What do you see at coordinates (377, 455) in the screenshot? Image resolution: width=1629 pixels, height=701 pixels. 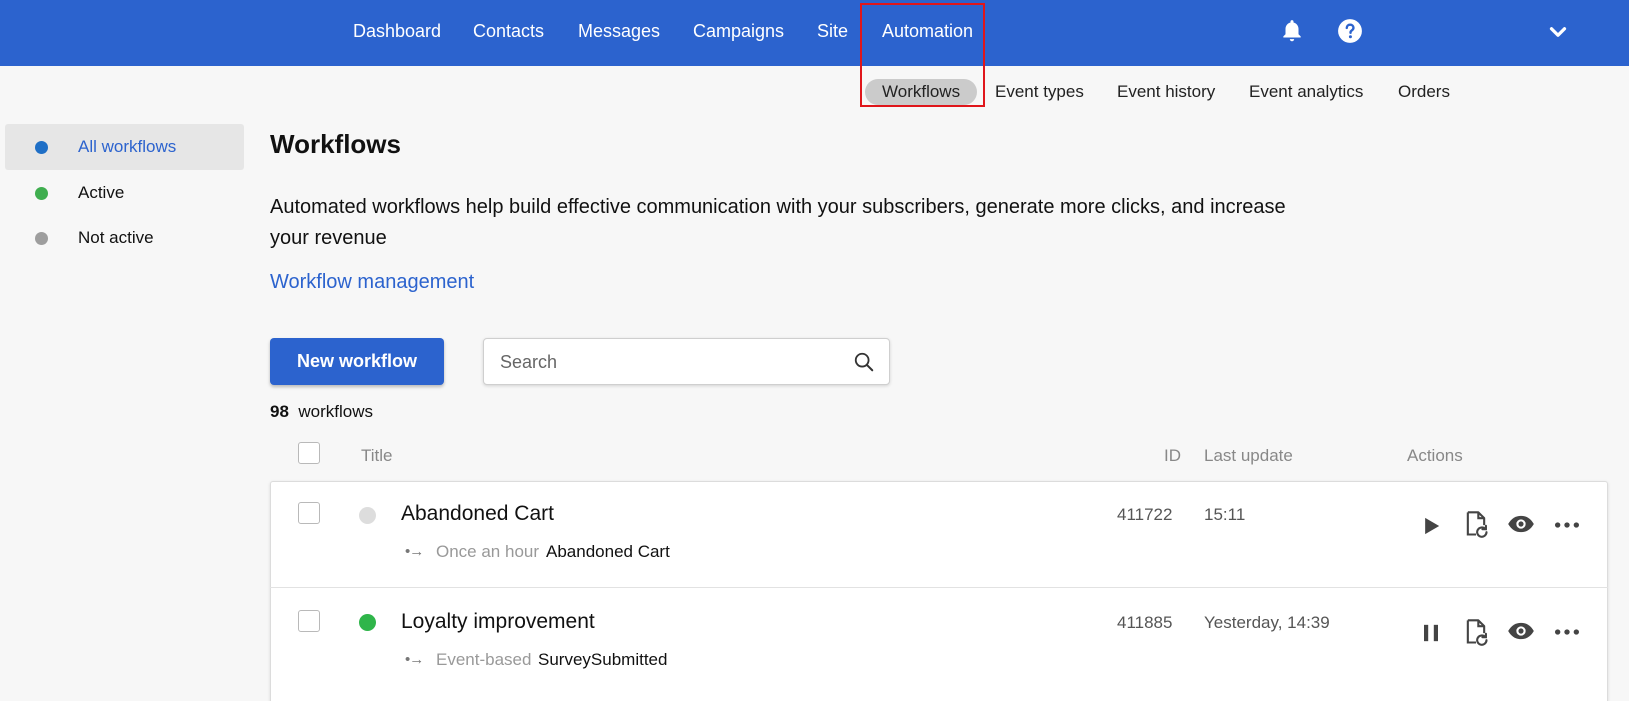 I see `column-header-title: Title` at bounding box center [377, 455].